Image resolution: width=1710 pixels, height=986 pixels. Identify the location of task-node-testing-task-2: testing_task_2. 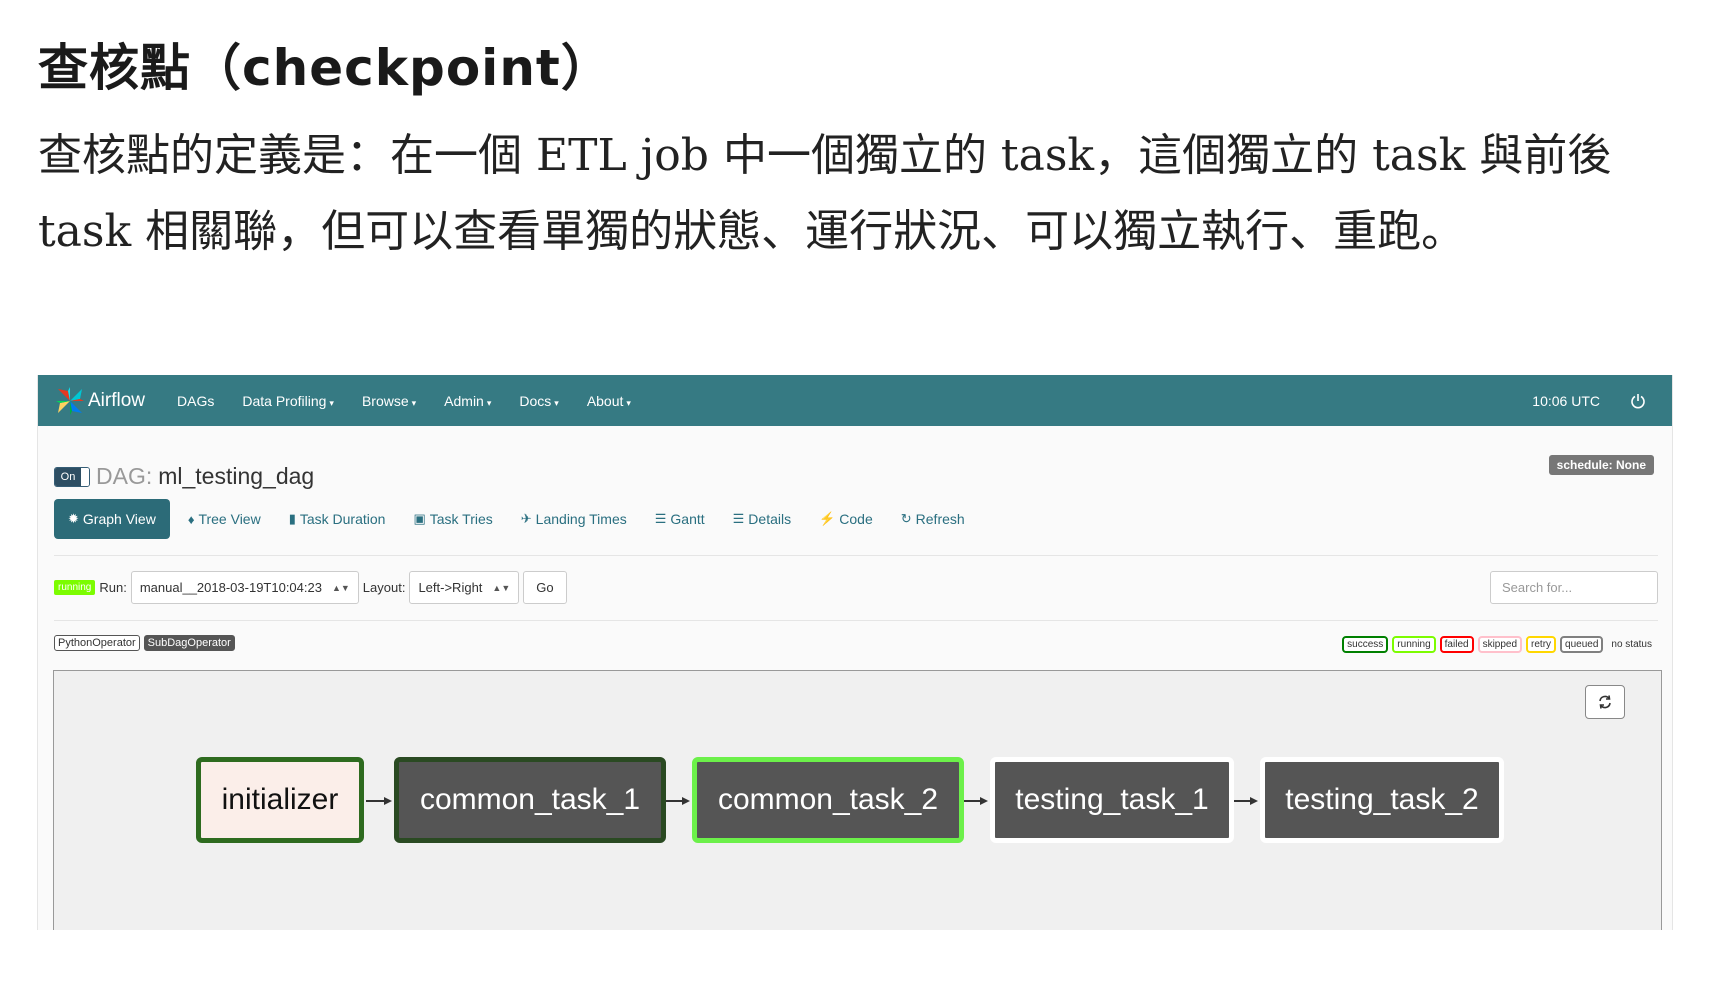
(1382, 800).